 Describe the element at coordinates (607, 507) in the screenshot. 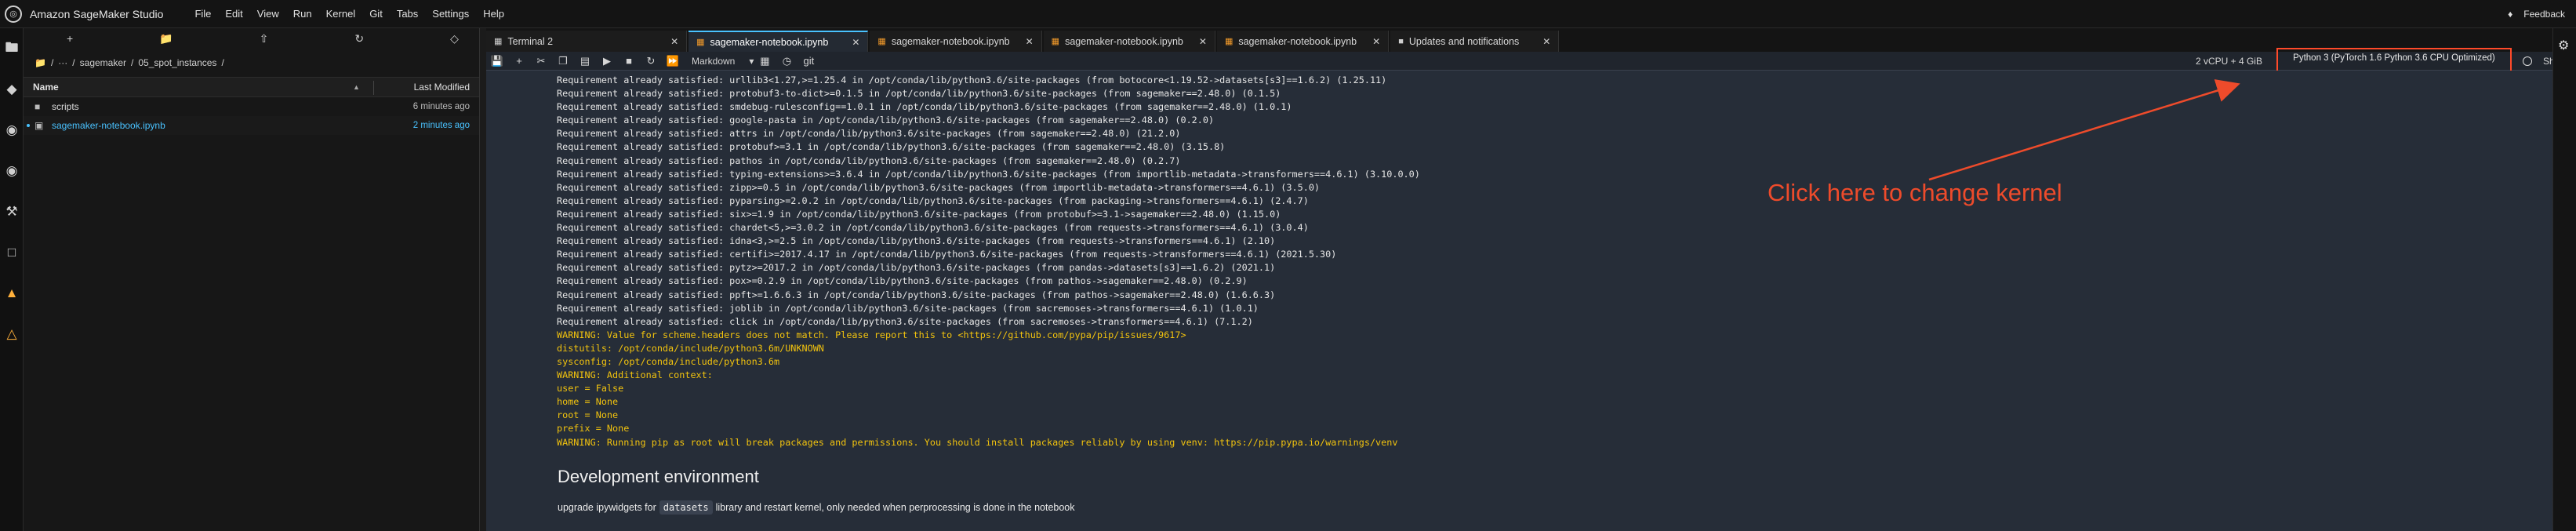

I see `paragraph-text-before: upgrade ipywidgets for` at that location.